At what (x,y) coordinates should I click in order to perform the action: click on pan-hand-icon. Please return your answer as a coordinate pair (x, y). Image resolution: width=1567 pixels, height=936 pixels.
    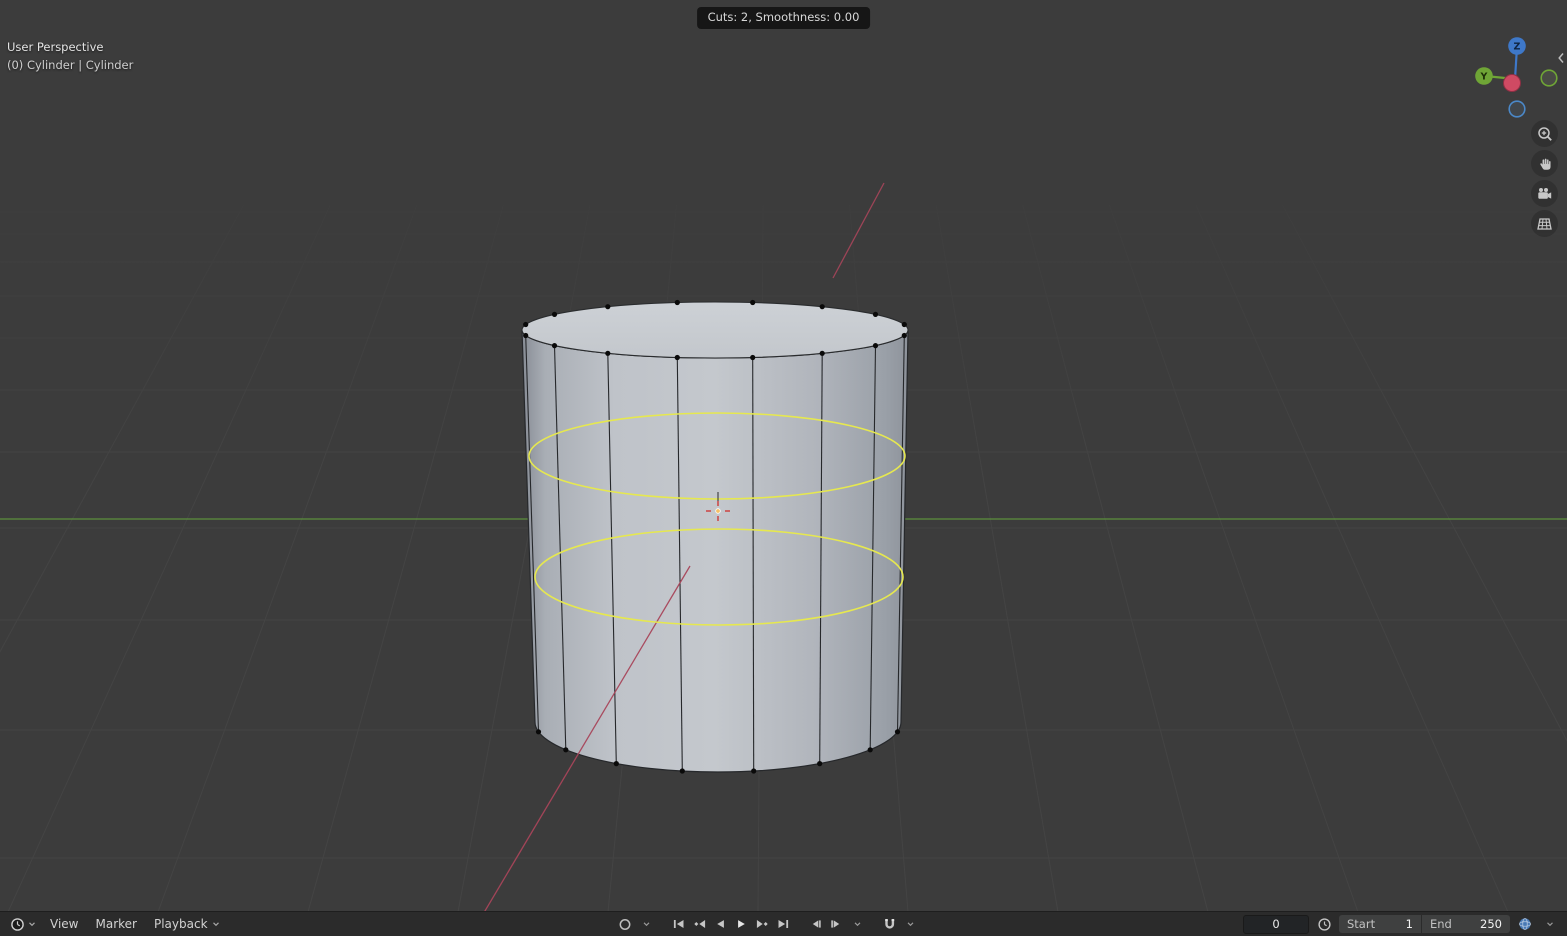
    Looking at the image, I should click on (1545, 164).